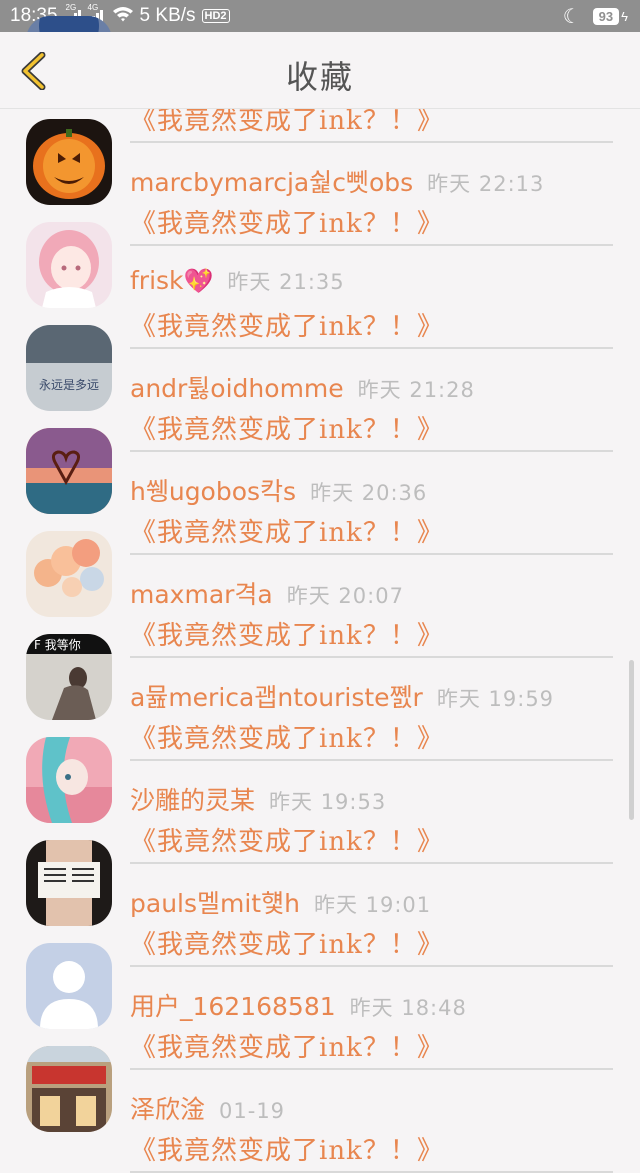 The image size is (640, 1173). What do you see at coordinates (213, 491) in the screenshot?
I see `username: h쒱ugobos칵s` at bounding box center [213, 491].